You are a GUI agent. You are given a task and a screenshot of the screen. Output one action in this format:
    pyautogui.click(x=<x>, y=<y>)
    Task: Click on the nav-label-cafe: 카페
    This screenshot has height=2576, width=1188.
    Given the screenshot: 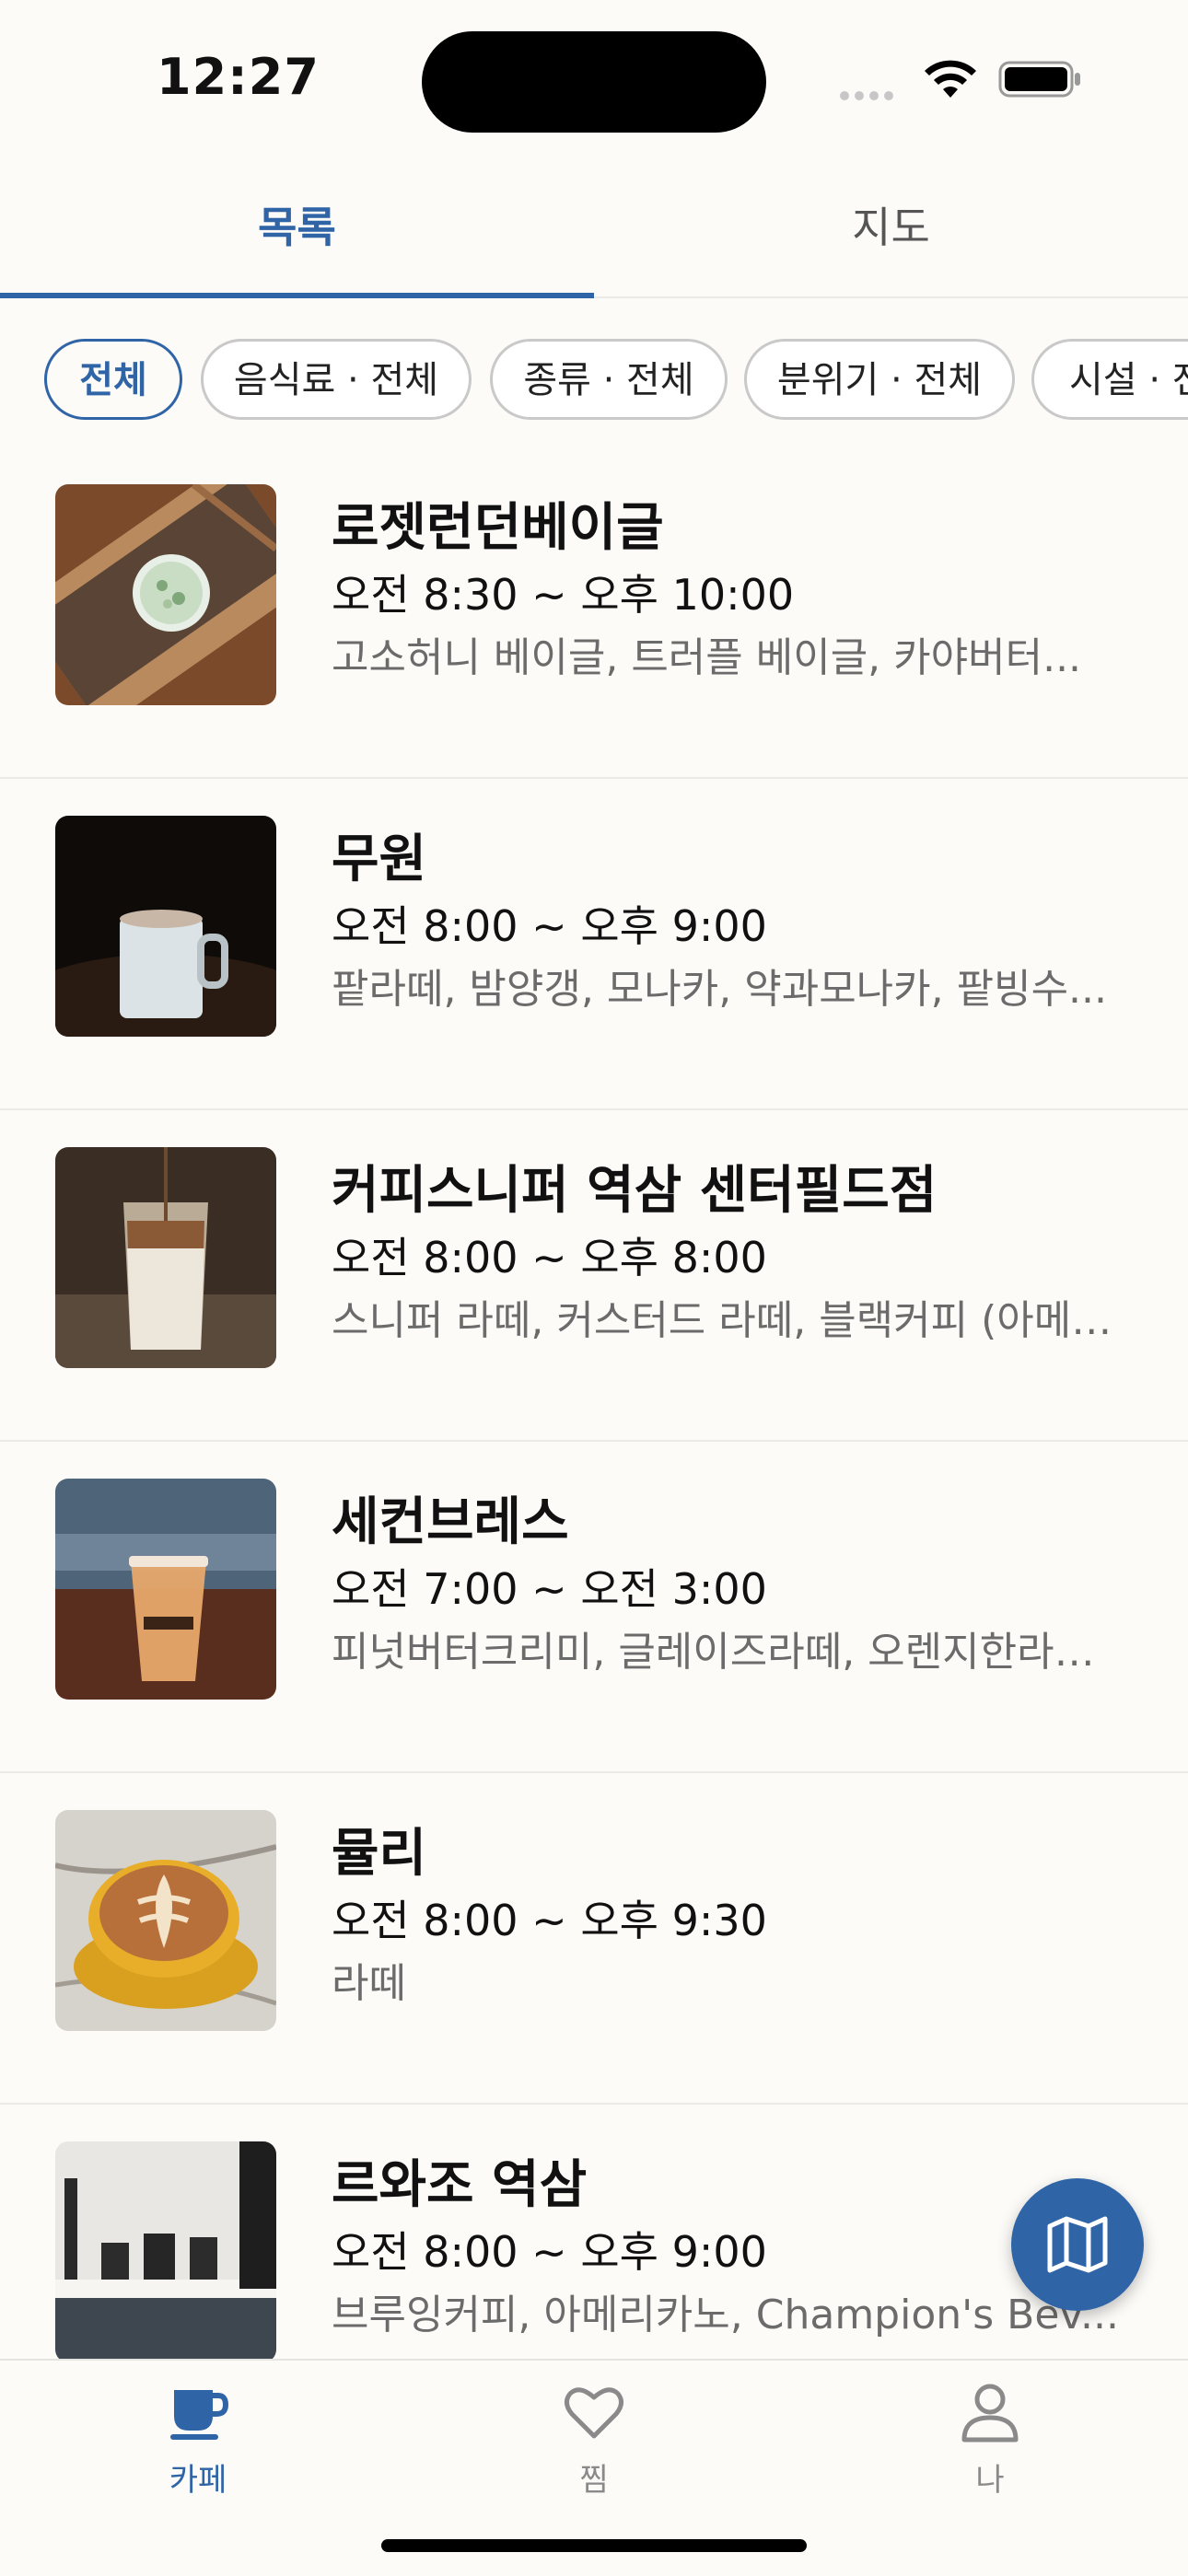 What is the action you would take?
    pyautogui.click(x=198, y=2480)
    